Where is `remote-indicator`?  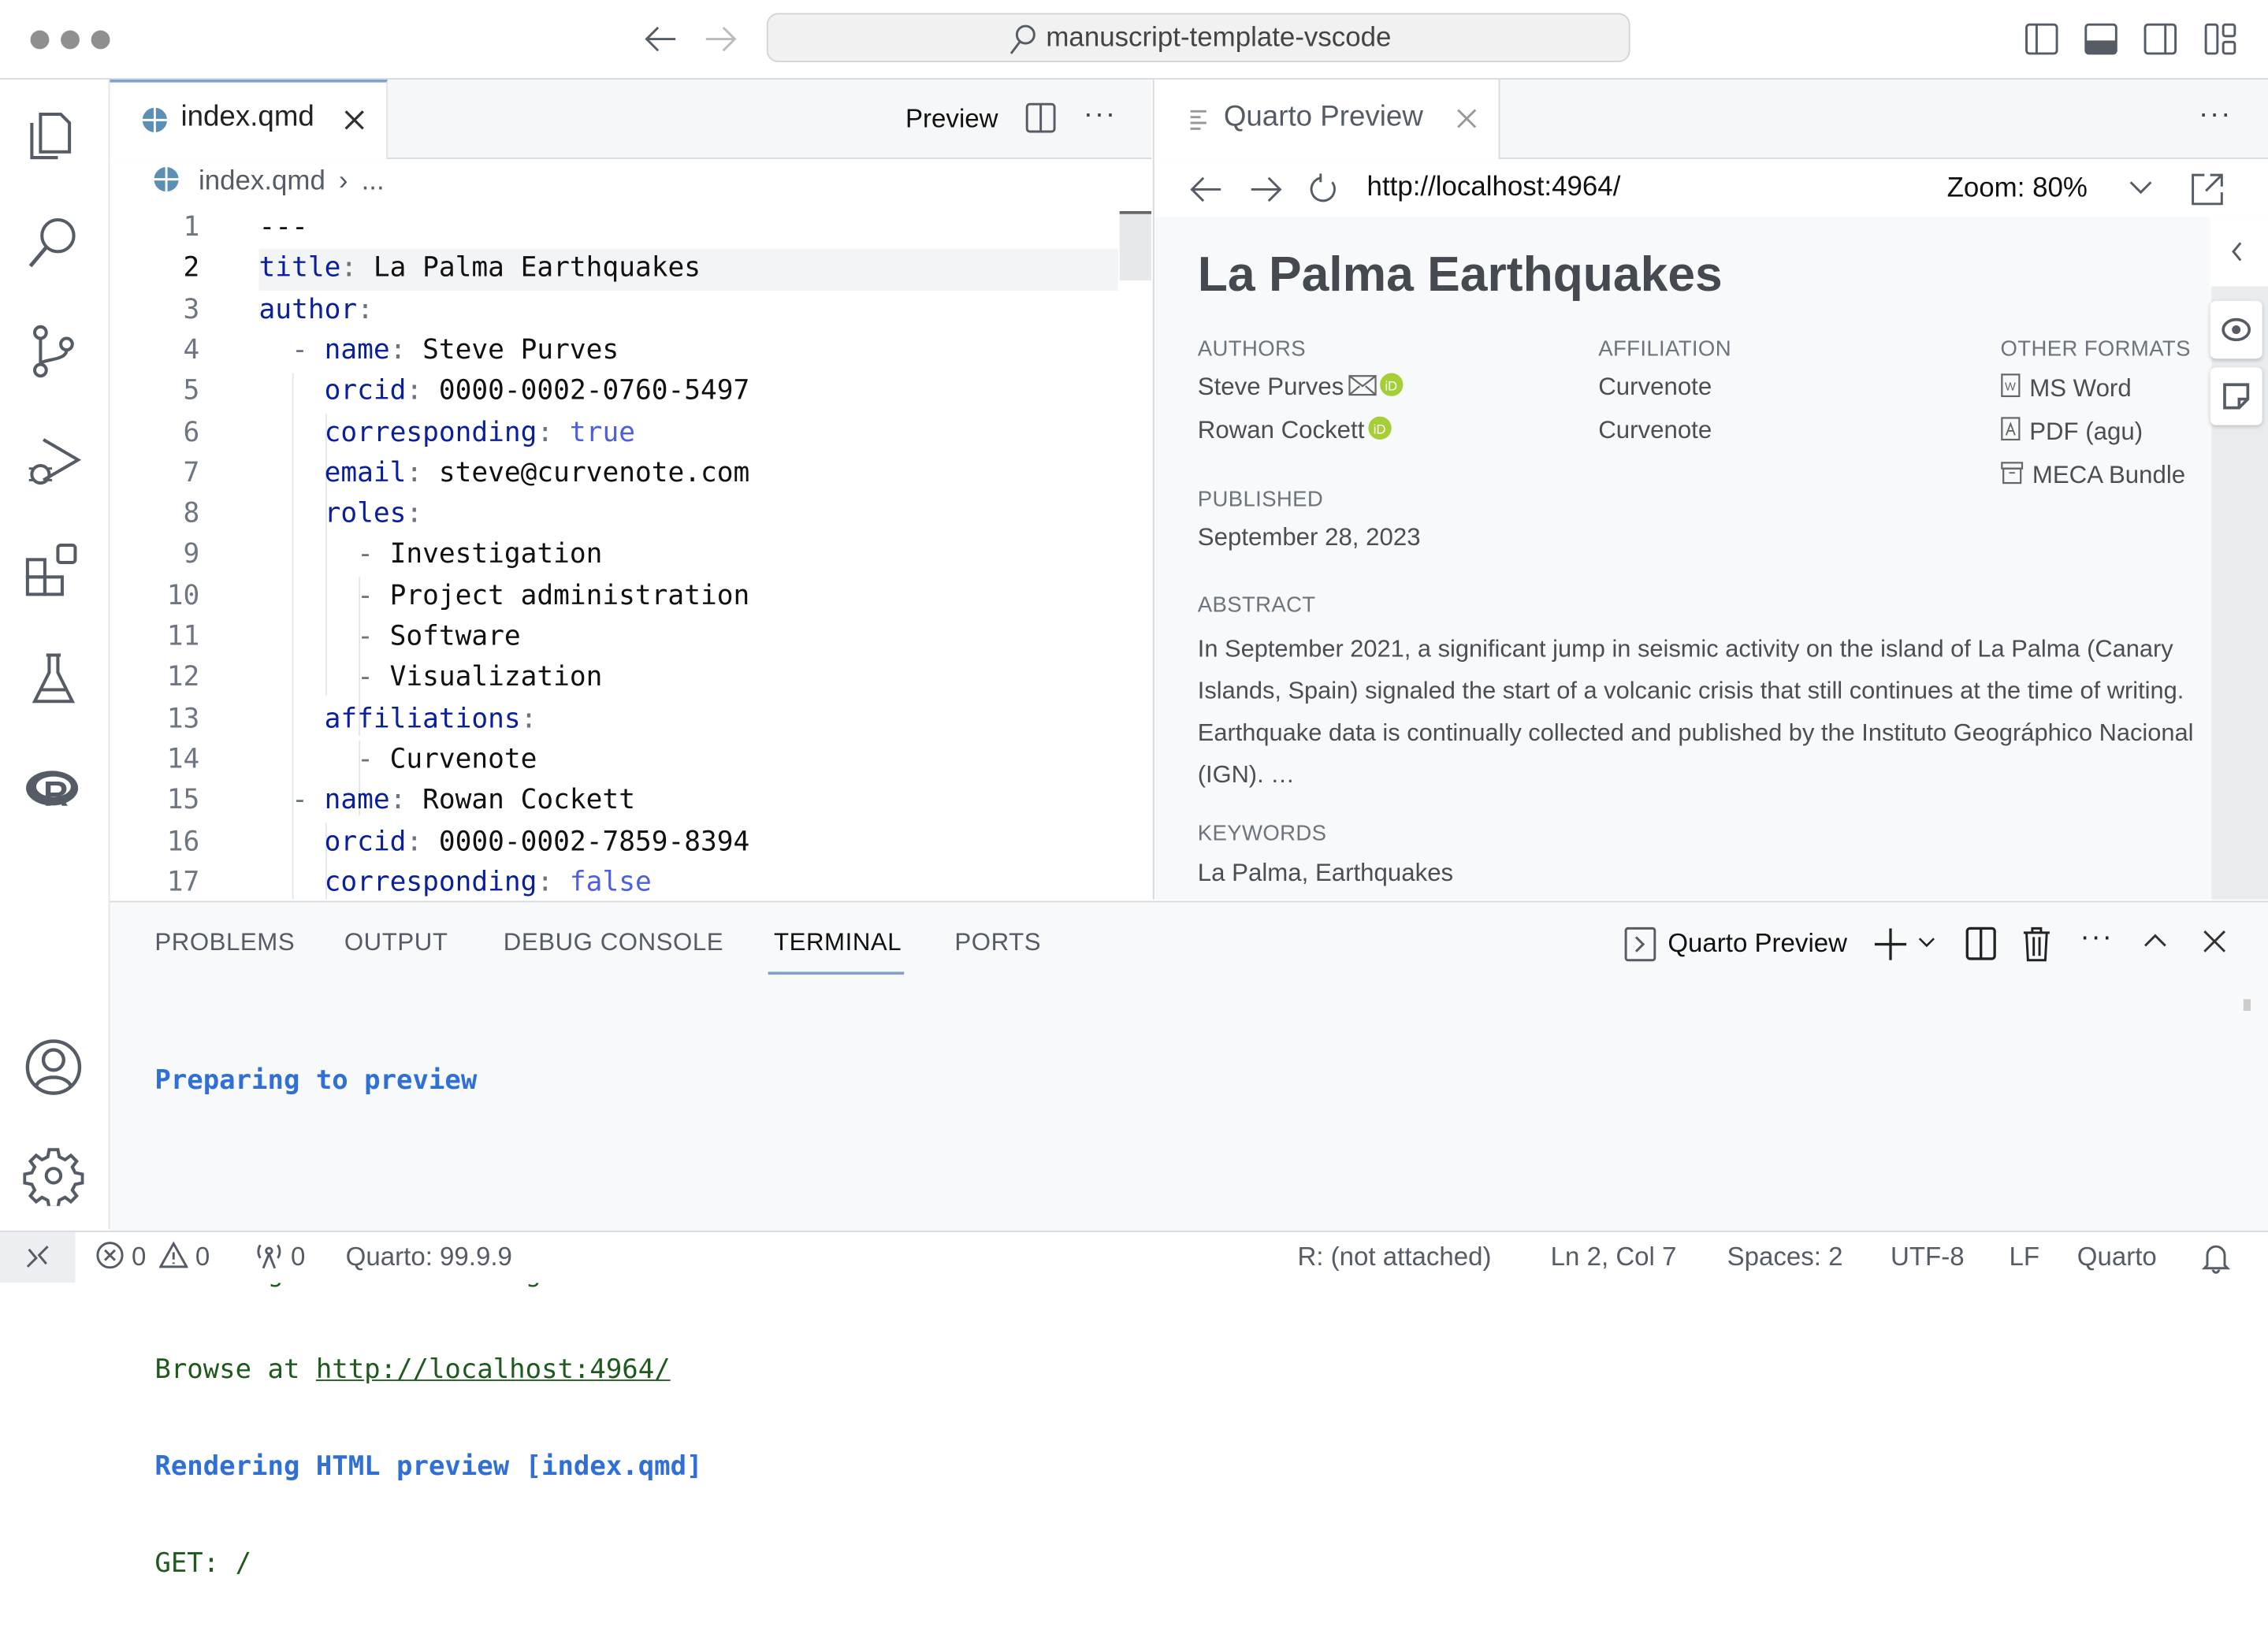 remote-indicator is located at coordinates (38, 1257).